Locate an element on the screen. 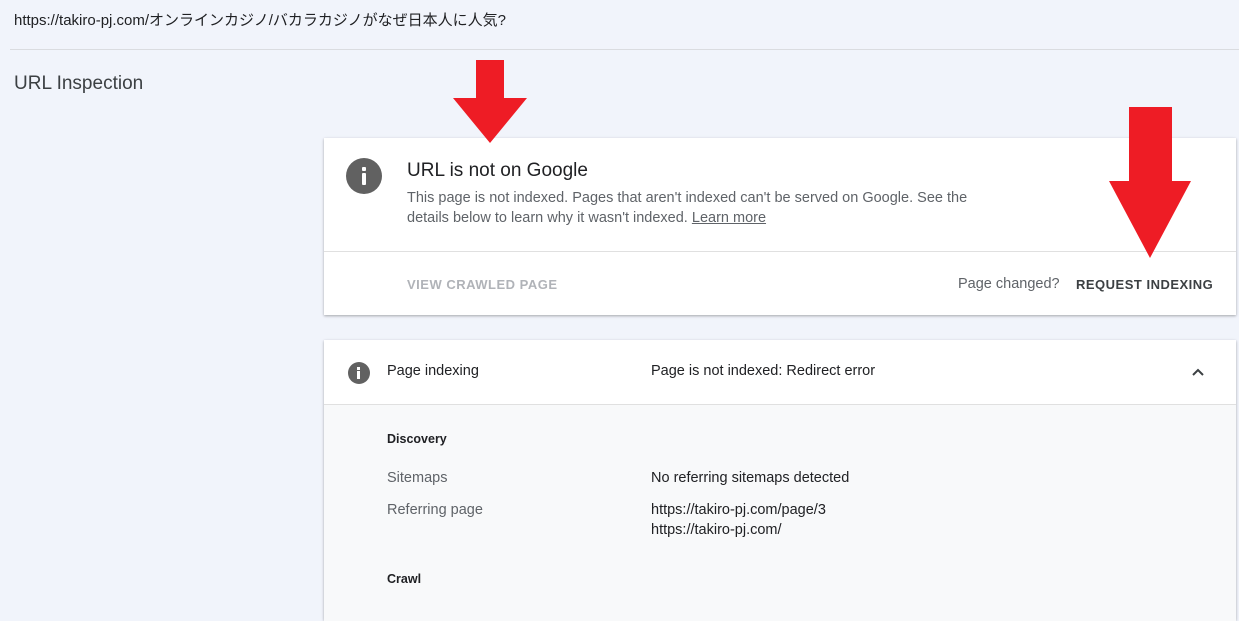  discovery-heading: Discovery is located at coordinates (417, 439).